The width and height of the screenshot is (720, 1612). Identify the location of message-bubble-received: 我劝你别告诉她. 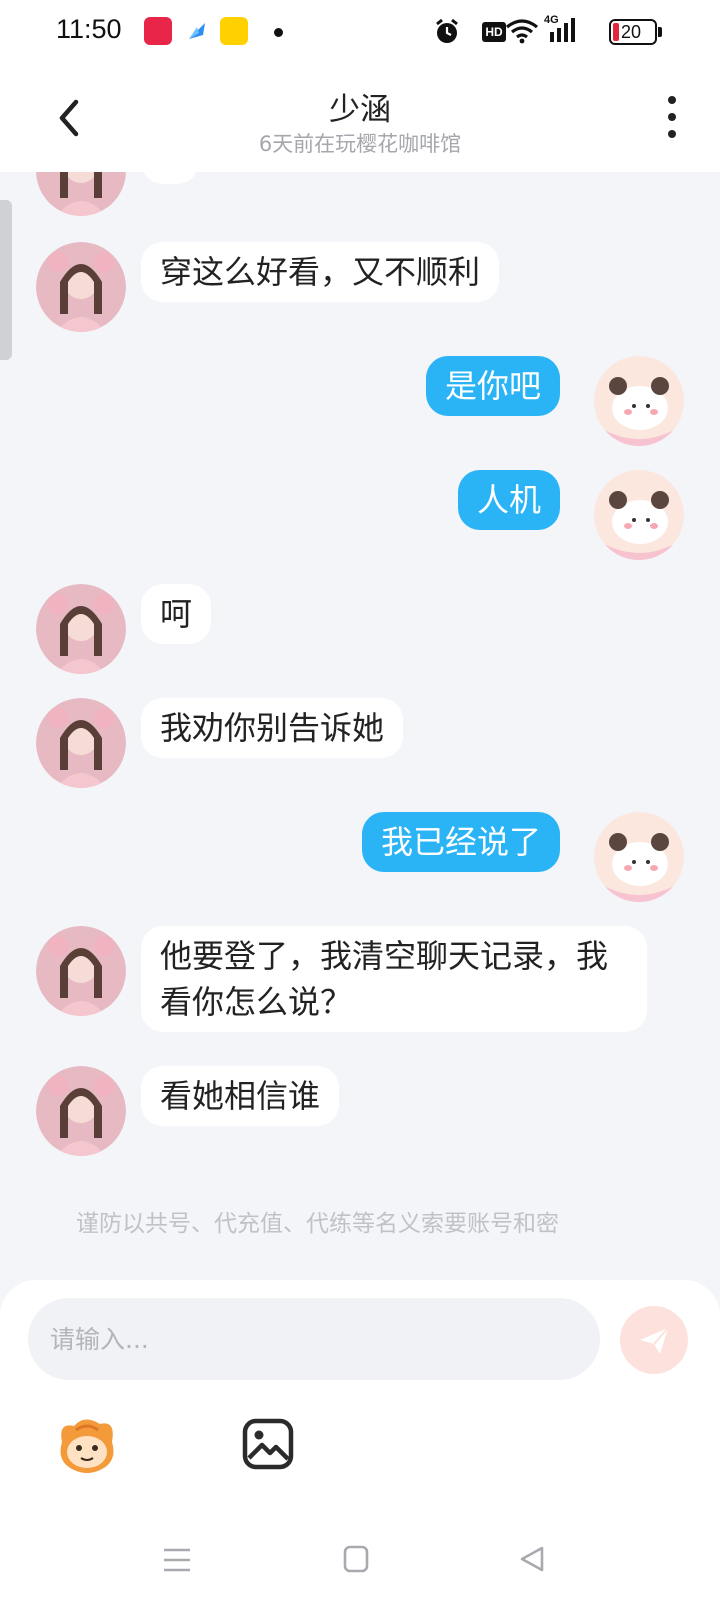
(272, 728).